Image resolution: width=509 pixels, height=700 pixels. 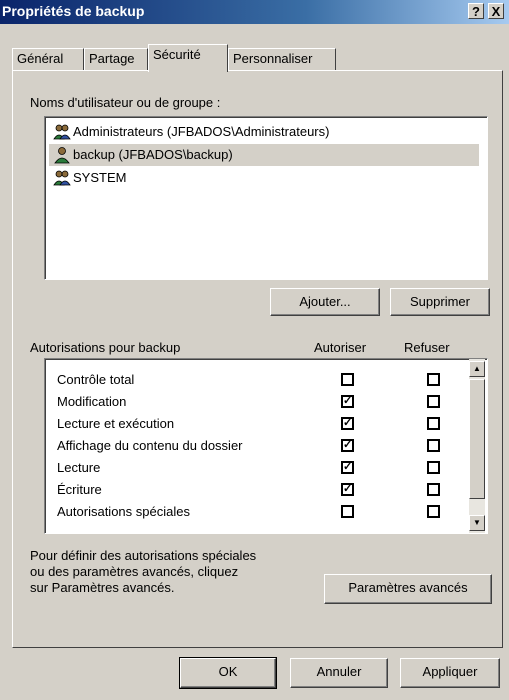 What do you see at coordinates (440, 302) in the screenshot?
I see `remove-button: Supprimer` at bounding box center [440, 302].